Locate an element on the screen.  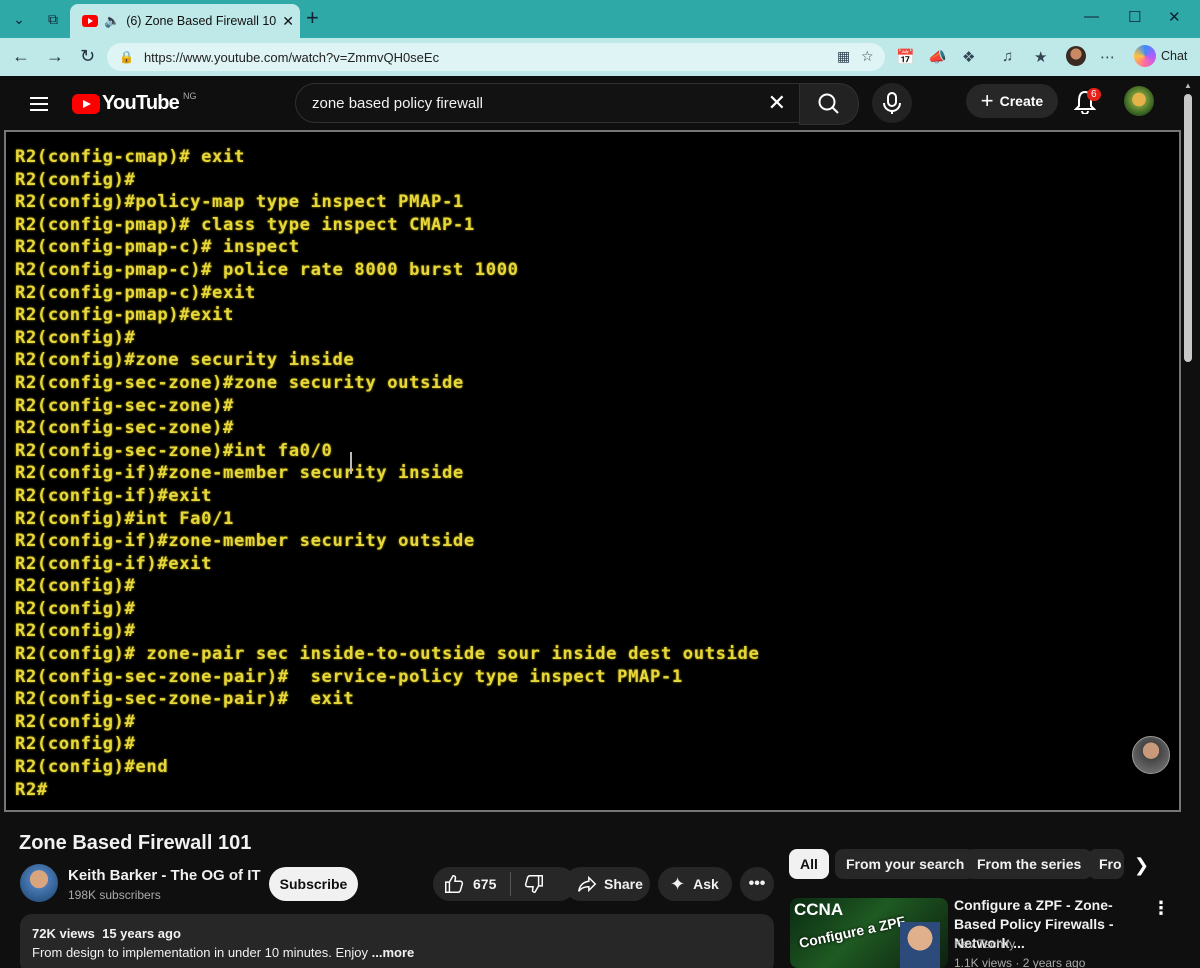
terminal-line: R2(config-if)#exit is located at coordinates (114, 495).